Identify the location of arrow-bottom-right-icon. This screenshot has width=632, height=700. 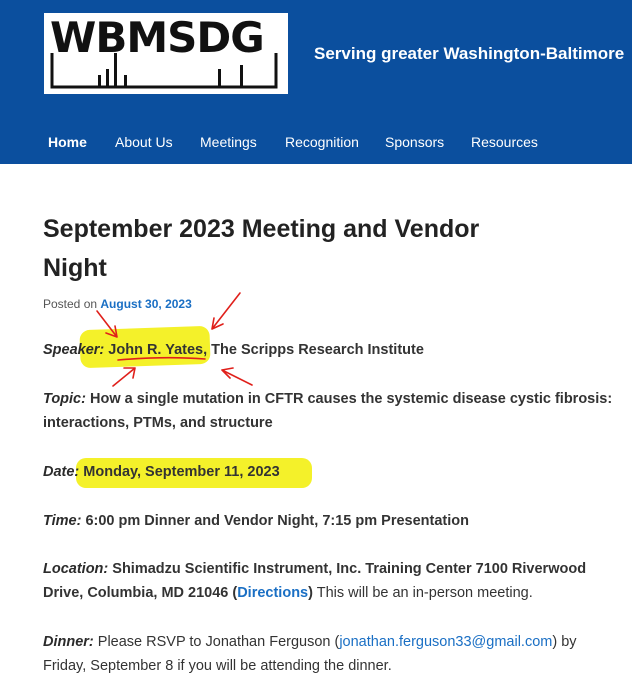
(237, 376).